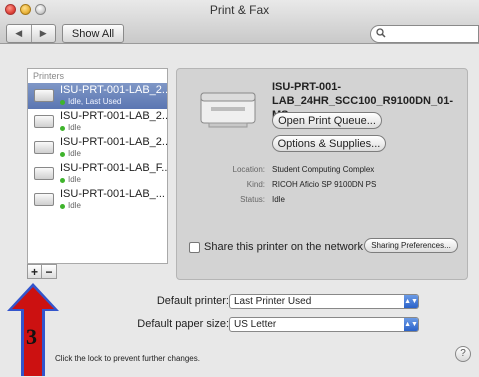 Image resolution: width=479 pixels, height=377 pixels. What do you see at coordinates (307, 87) in the screenshot?
I see `printer-name-line1: ISU-PRT-001-` at bounding box center [307, 87].